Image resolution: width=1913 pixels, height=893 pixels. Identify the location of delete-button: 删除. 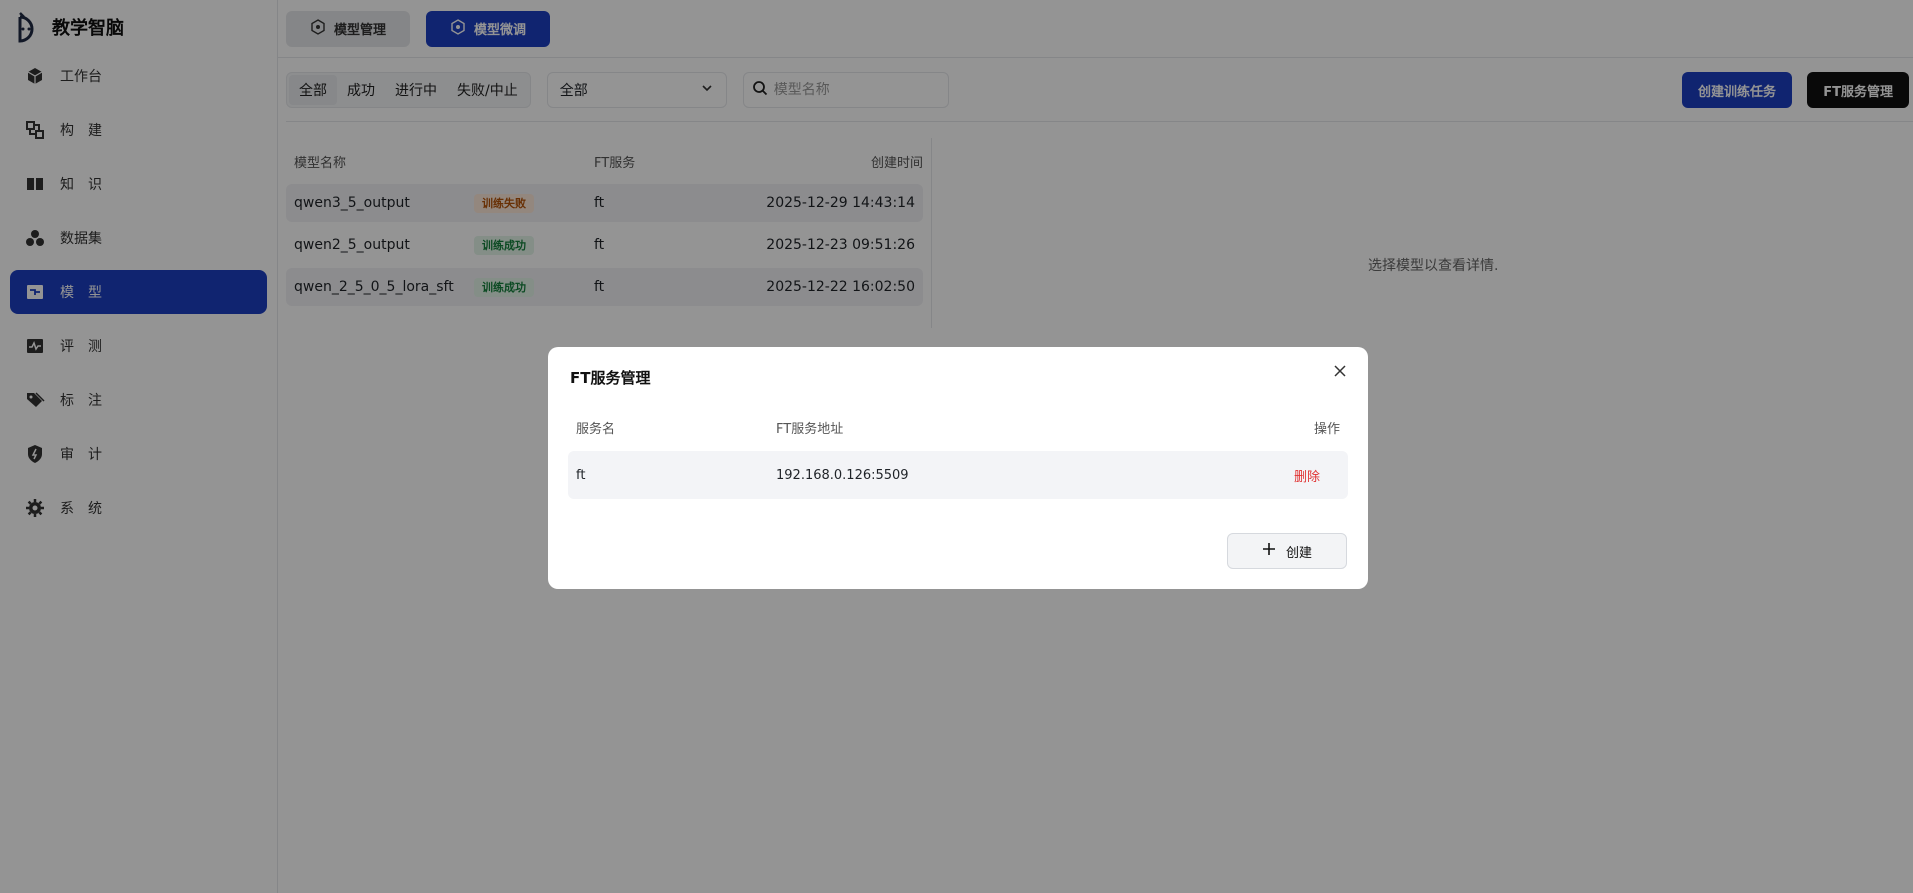
(1307, 477).